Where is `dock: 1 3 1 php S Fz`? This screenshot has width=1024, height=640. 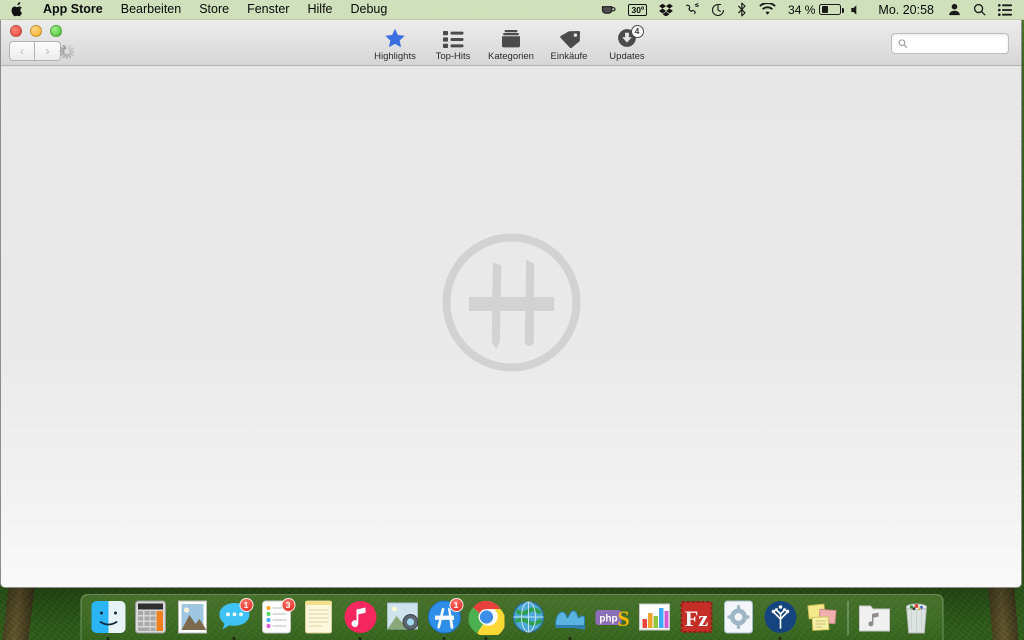
dock: 1 3 1 php S Fz is located at coordinates (512, 617).